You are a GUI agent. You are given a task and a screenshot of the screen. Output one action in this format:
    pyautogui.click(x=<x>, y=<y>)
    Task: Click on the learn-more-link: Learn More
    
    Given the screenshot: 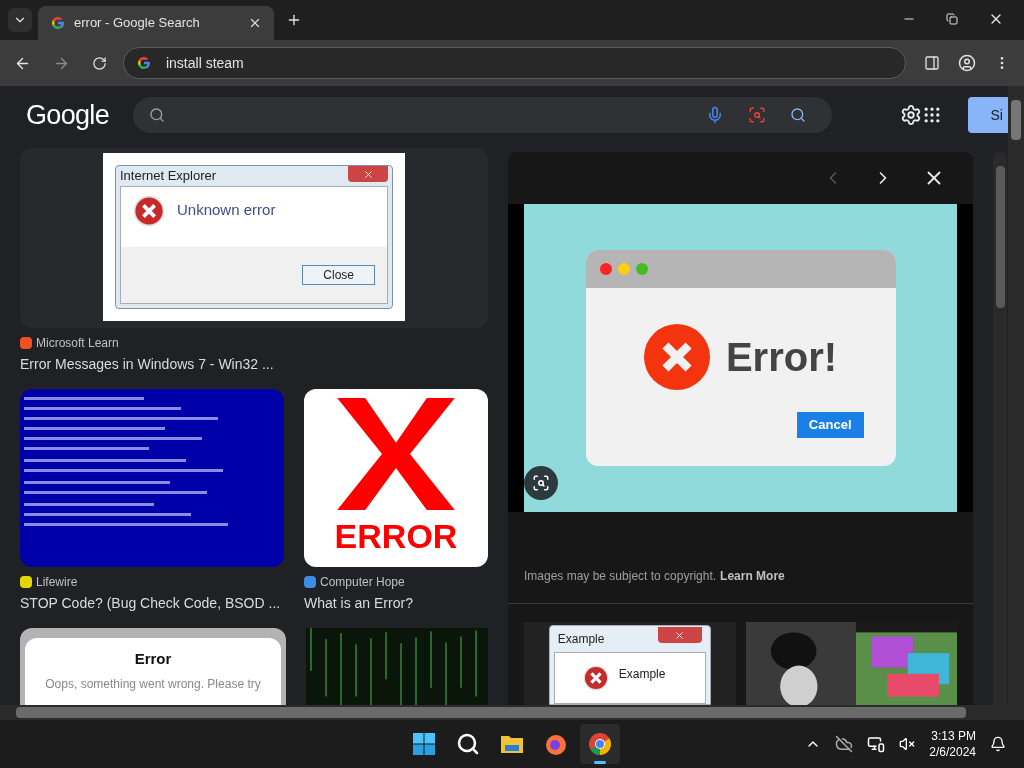 What is the action you would take?
    pyautogui.click(x=752, y=576)
    